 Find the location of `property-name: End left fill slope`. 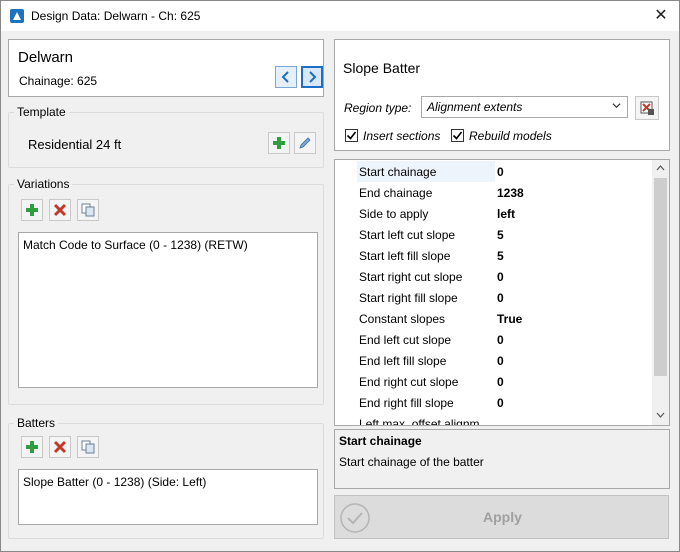

property-name: End left fill slope is located at coordinates (403, 361).